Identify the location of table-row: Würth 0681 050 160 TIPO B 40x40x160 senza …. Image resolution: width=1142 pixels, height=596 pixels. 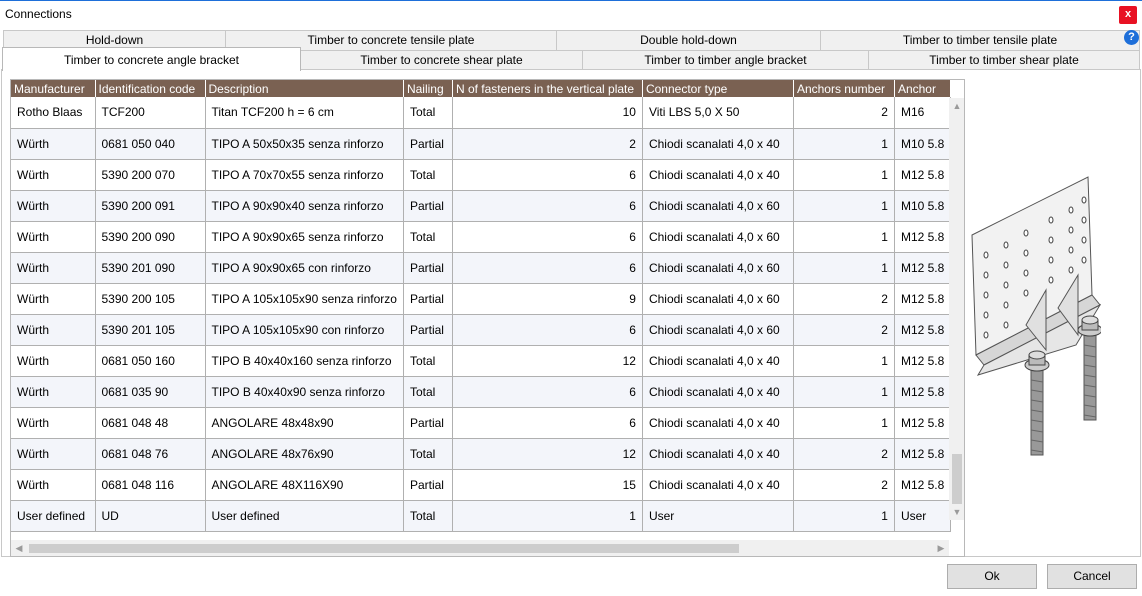
(481, 361).